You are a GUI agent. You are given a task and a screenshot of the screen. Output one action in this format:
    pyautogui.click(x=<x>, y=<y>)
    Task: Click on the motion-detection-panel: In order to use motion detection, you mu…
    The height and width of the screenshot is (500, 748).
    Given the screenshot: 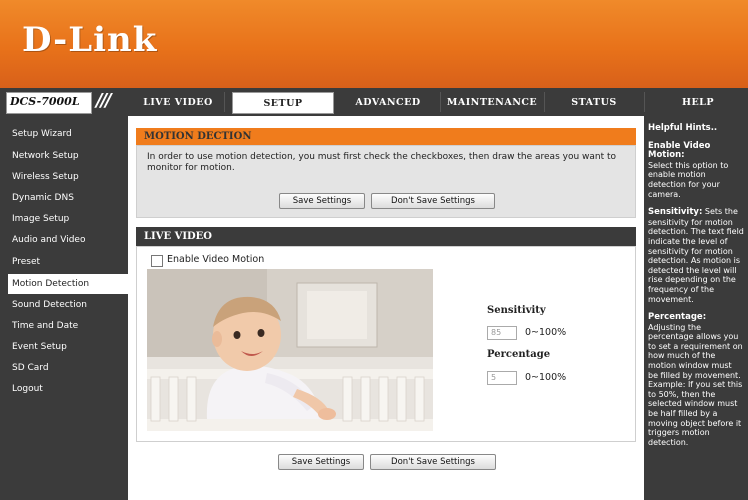 What is the action you would take?
    pyautogui.click(x=386, y=181)
    